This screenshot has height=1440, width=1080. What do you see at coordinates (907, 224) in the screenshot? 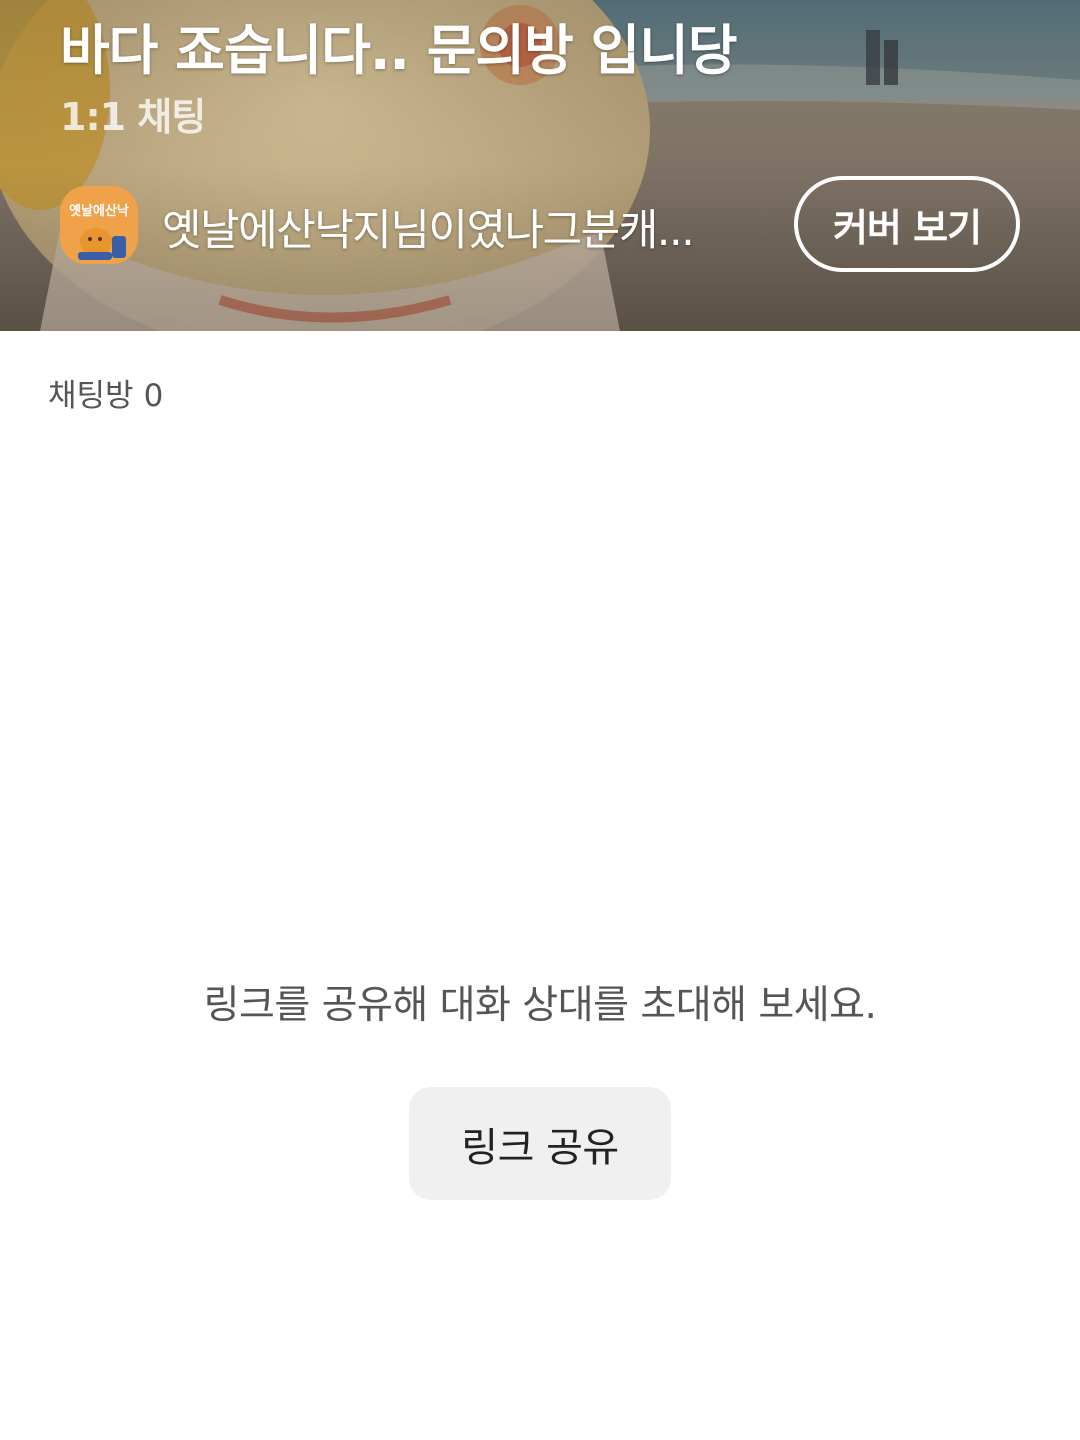
I see `view-cover-button: 커버 보기` at bounding box center [907, 224].